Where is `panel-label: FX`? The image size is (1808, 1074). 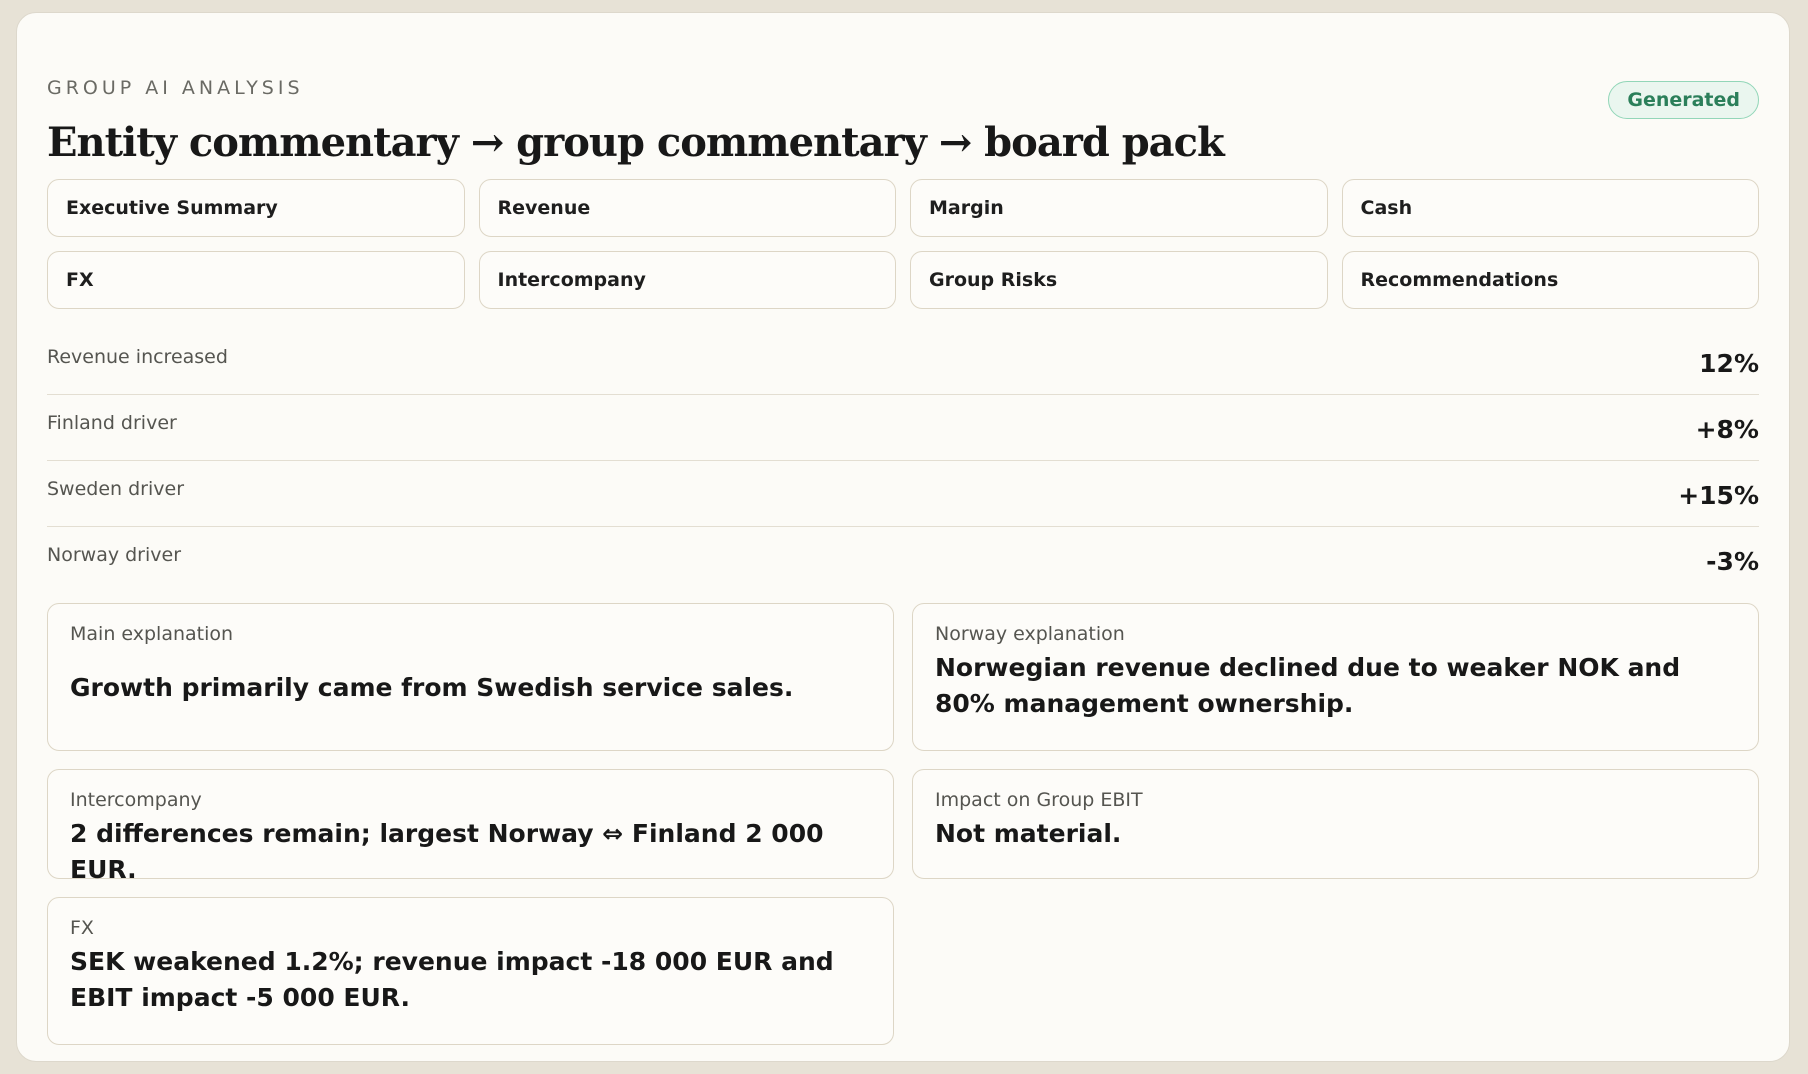 panel-label: FX is located at coordinates (82, 928).